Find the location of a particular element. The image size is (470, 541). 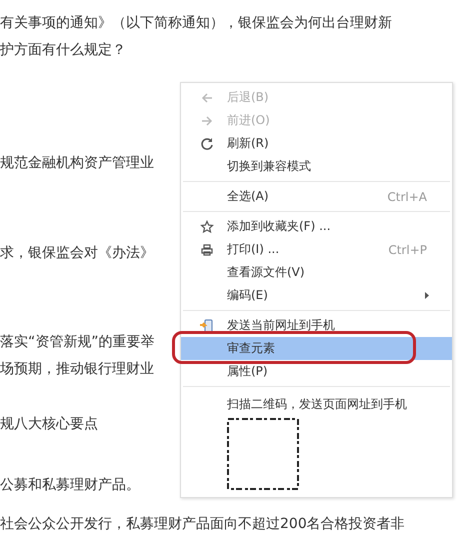

menu-item: 属性(P) is located at coordinates (316, 371).